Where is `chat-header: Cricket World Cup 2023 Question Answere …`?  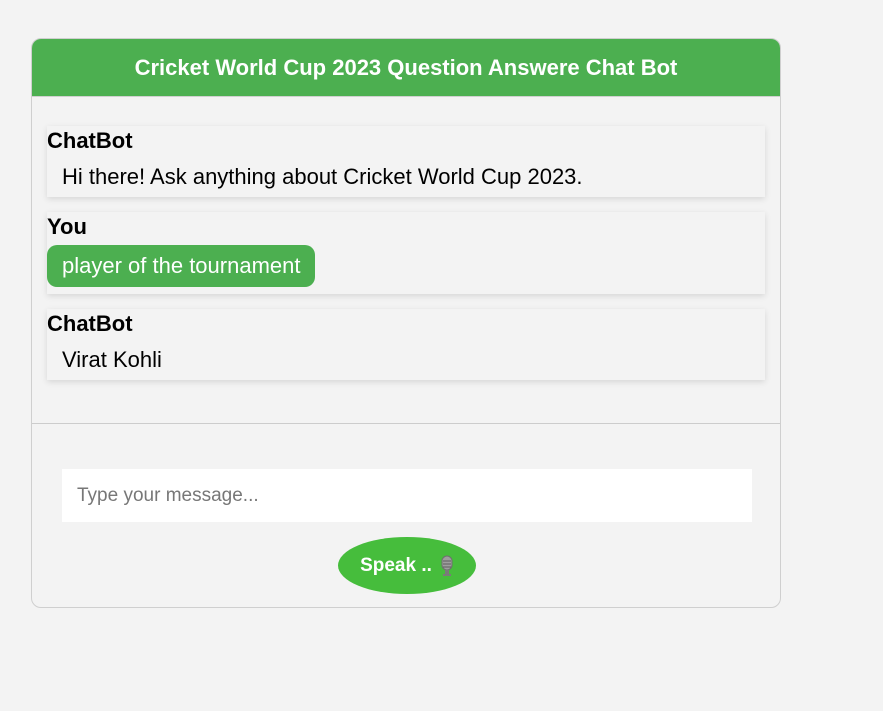
chat-header: Cricket World Cup 2023 Question Answere … is located at coordinates (406, 68).